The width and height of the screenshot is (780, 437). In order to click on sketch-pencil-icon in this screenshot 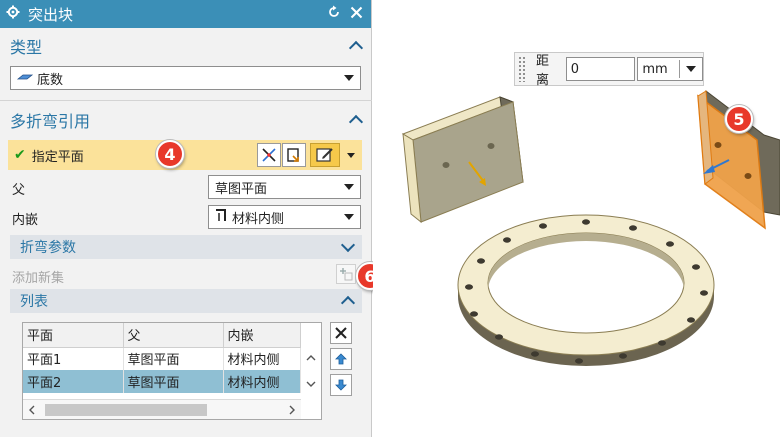, I will do `click(324, 155)`.